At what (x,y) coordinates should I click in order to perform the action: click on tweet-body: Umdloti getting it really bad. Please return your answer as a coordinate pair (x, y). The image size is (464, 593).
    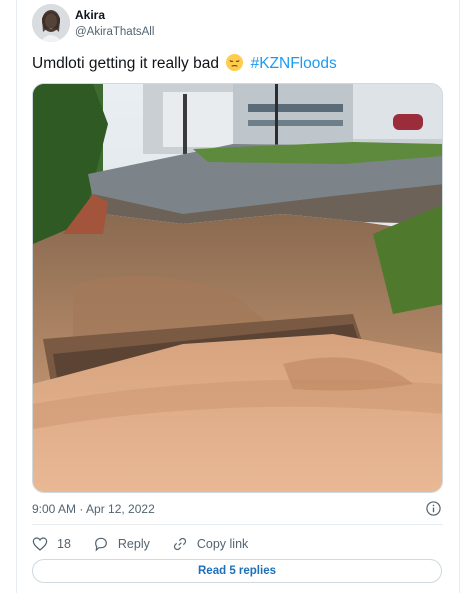
    Looking at the image, I should click on (125, 63).